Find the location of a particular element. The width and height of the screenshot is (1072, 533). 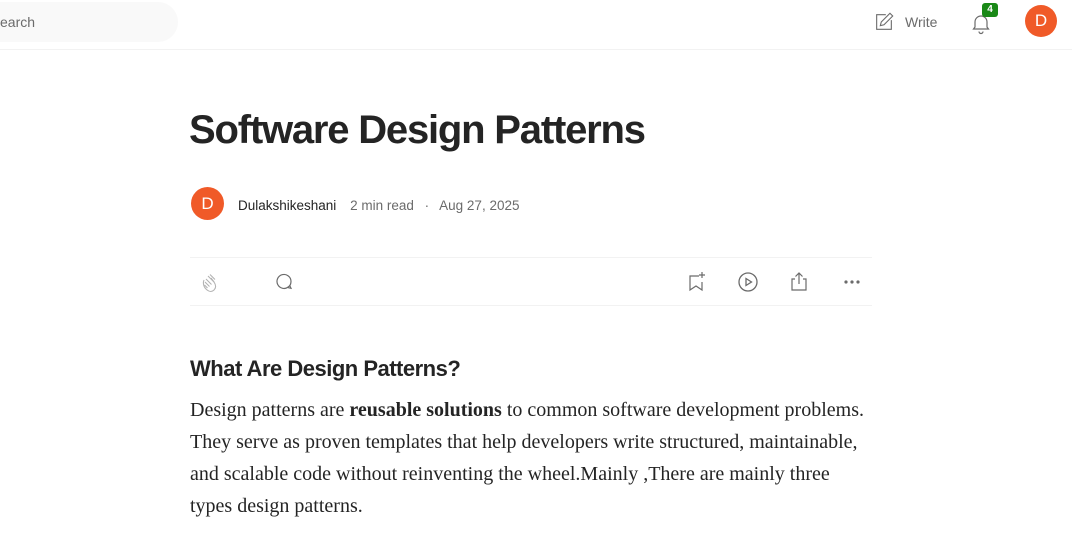

user-avatar: D is located at coordinates (1041, 21).